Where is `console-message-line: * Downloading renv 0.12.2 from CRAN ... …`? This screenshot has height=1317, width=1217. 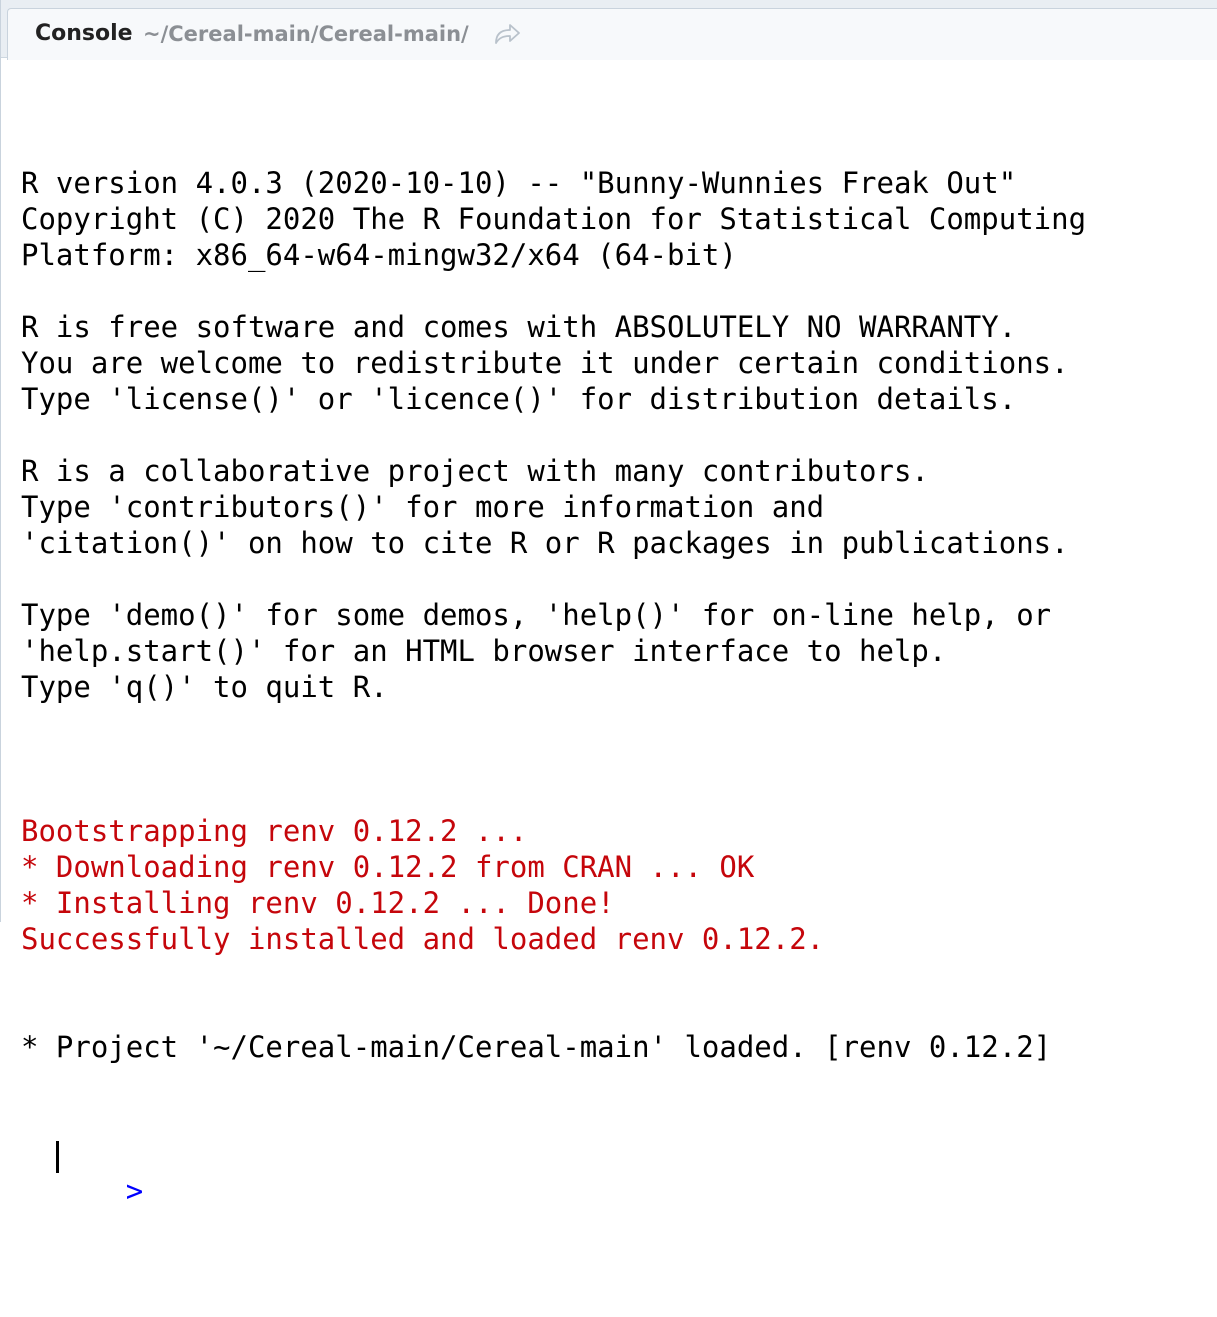
console-message-line: * Downloading renv 0.12.2 from CRAN ... … is located at coordinates (388, 867).